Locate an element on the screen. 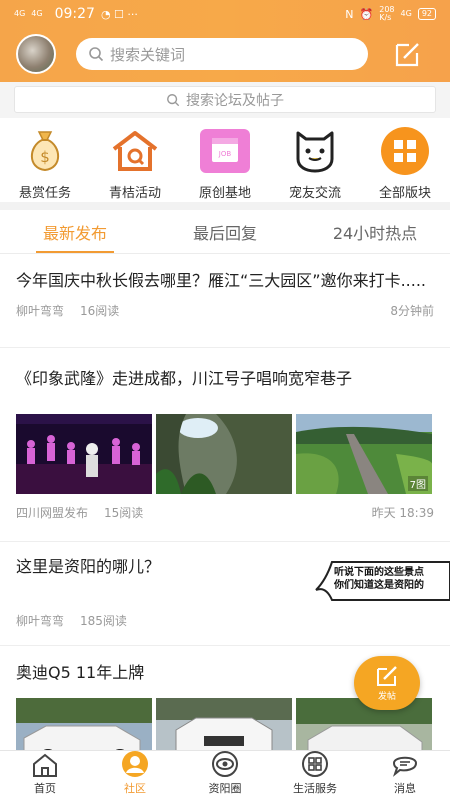 The height and width of the screenshot is (800, 450). tab-24h-hot: 24小时热点 is located at coordinates (375, 231).